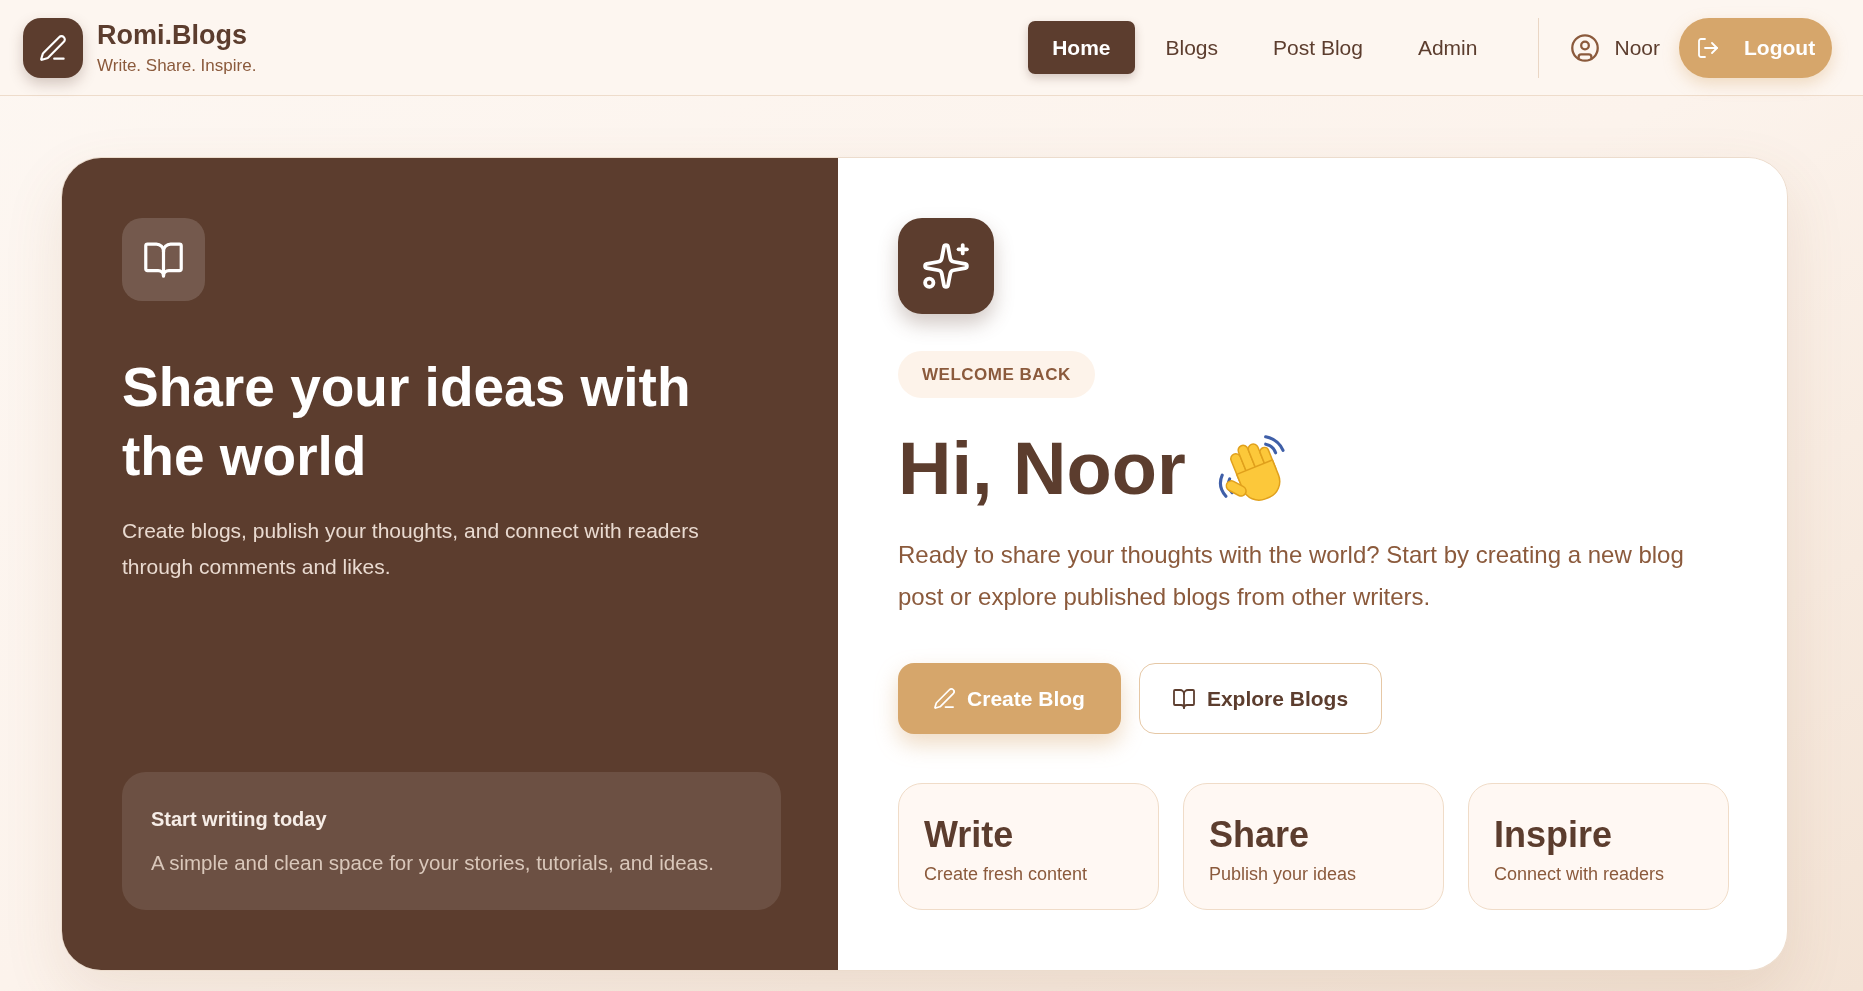  Describe the element at coordinates (1554, 834) in the screenshot. I see `feature-title: Inspire` at that location.